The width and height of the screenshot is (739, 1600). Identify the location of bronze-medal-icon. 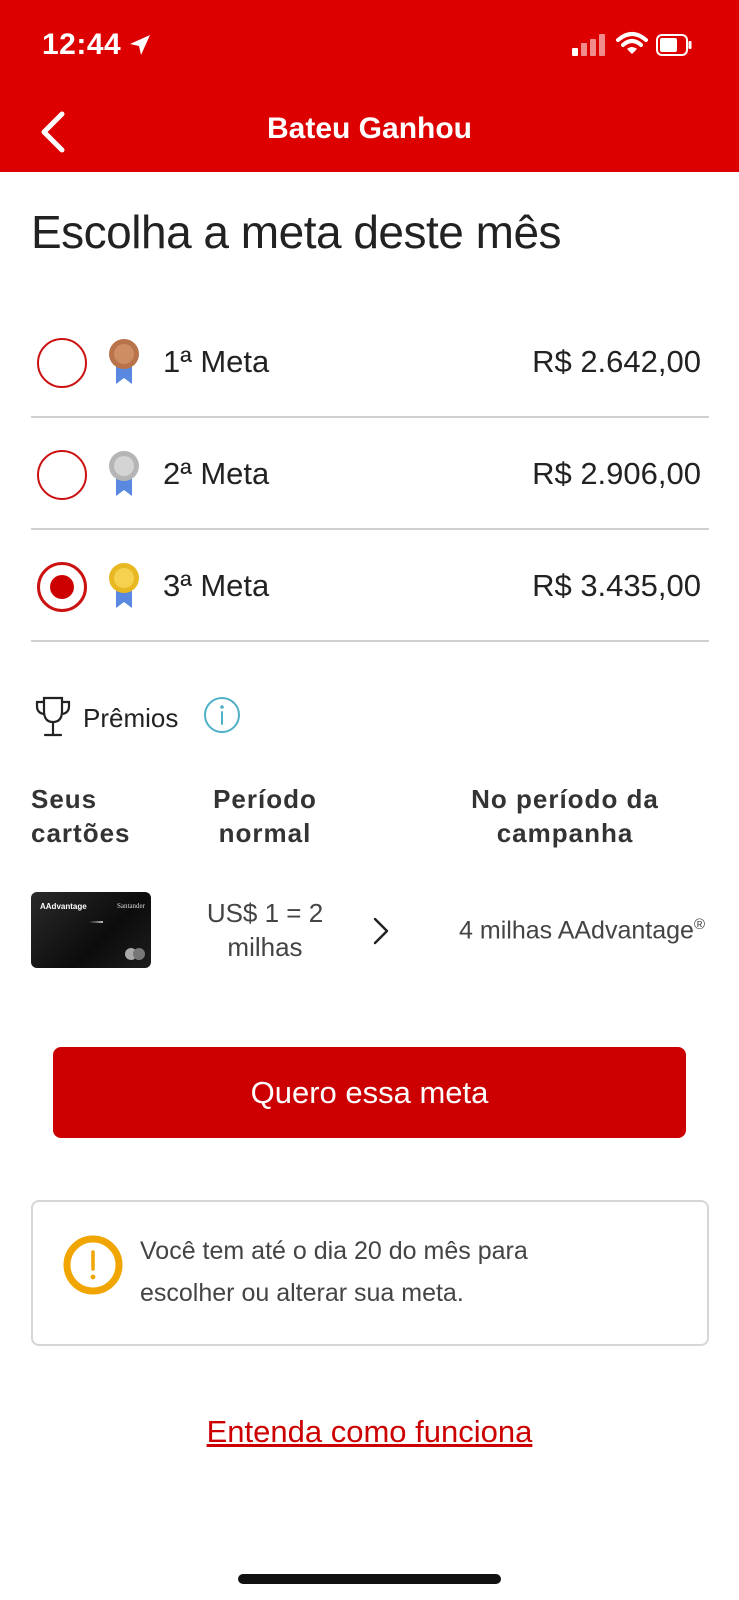
(124, 361).